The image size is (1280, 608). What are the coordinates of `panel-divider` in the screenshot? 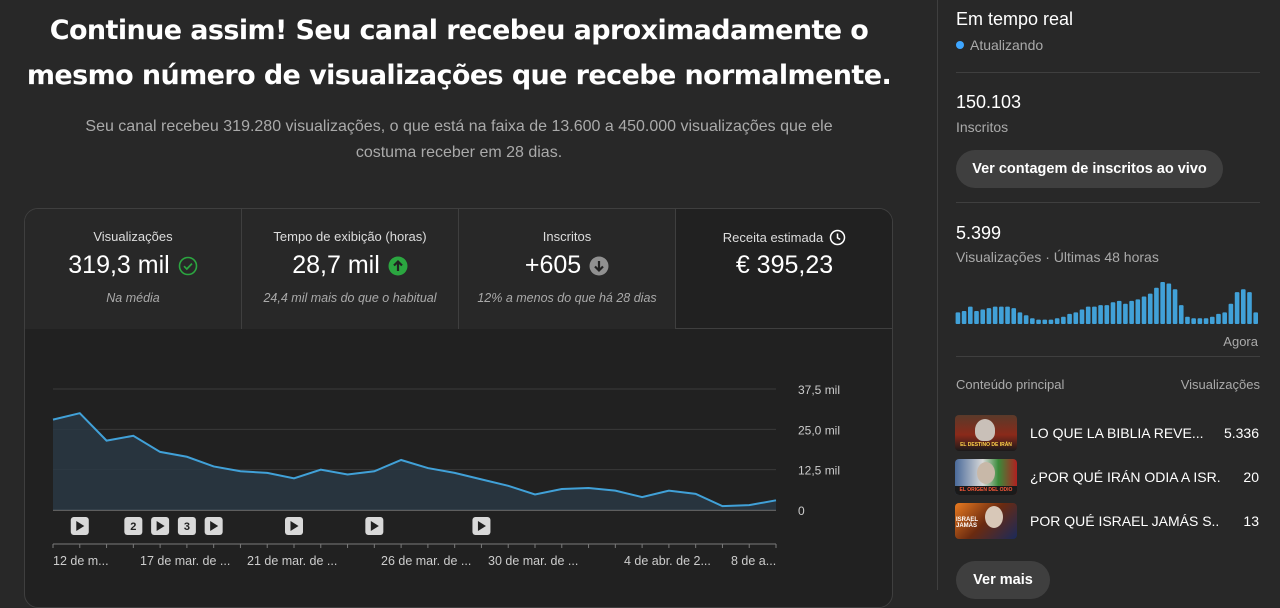 It's located at (937, 295).